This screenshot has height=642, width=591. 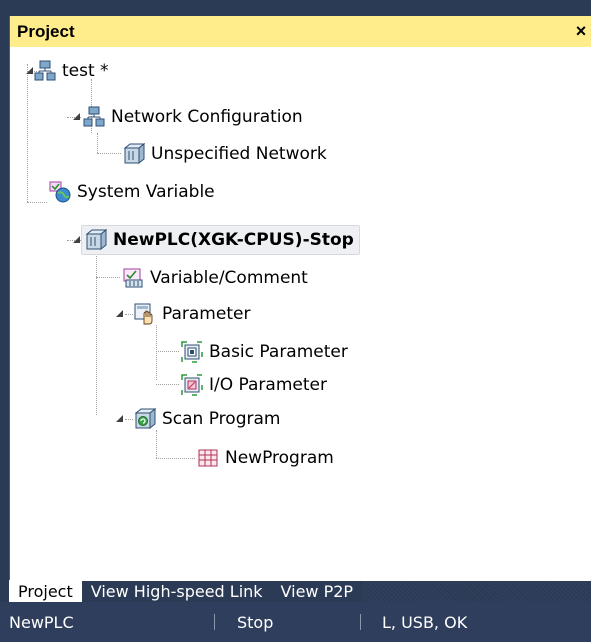 I want to click on tree-label-unspecified-network: Unspecified Network, so click(x=239, y=154).